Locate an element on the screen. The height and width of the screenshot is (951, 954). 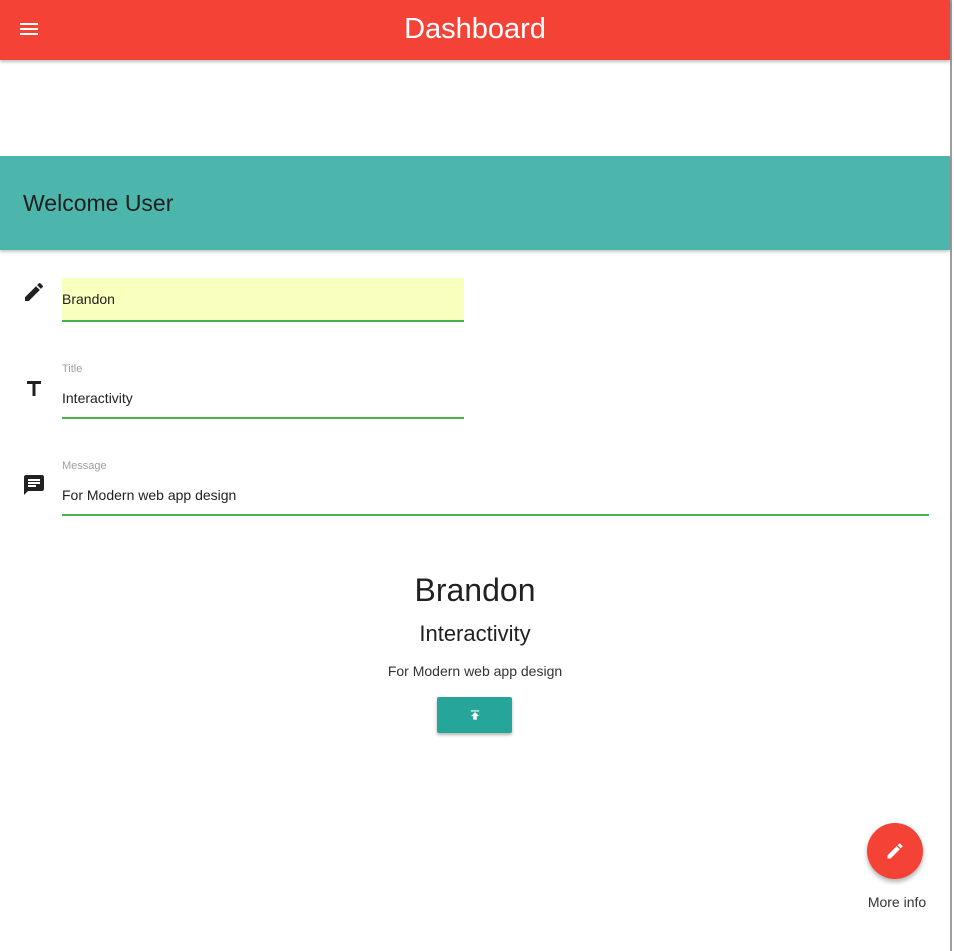
app-bar: Dashboard is located at coordinates (475, 30).